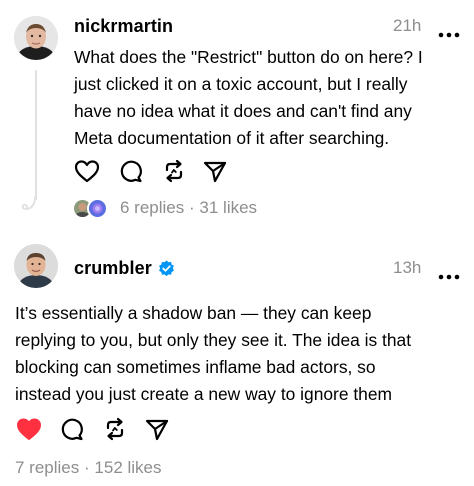  Describe the element at coordinates (113, 268) in the screenshot. I see `username: crumbler` at that location.